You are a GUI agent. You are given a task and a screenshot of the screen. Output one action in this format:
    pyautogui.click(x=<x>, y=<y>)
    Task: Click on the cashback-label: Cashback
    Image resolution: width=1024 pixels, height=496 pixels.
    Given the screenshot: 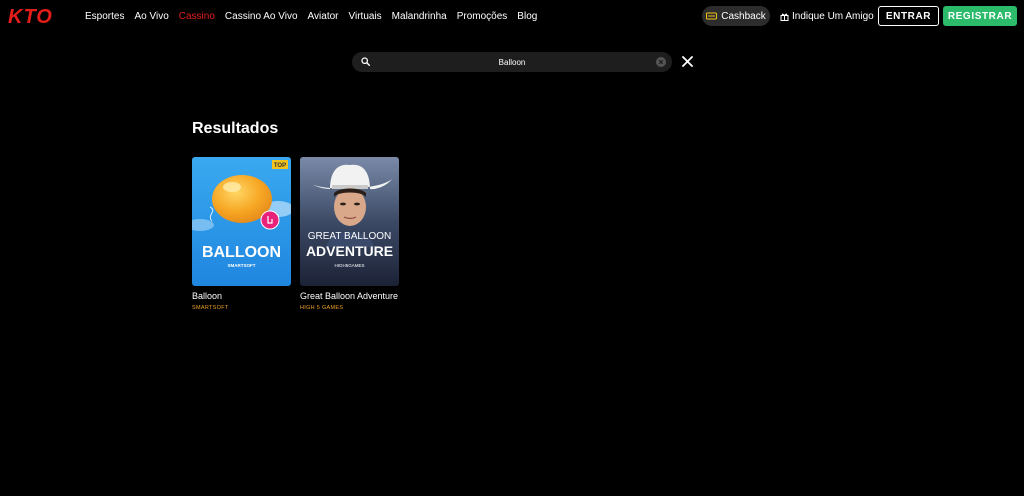 What is the action you would take?
    pyautogui.click(x=743, y=16)
    